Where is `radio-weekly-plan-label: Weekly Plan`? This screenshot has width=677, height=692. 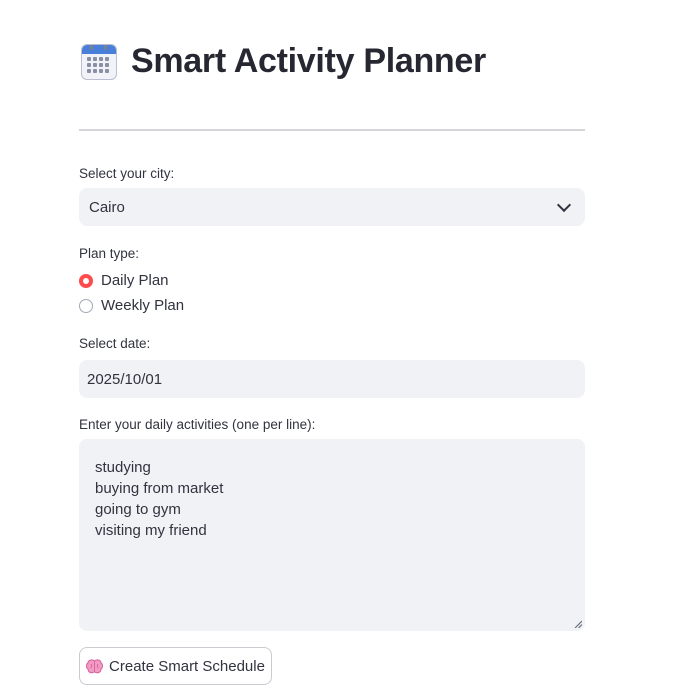
radio-weekly-plan-label: Weekly Plan is located at coordinates (143, 305).